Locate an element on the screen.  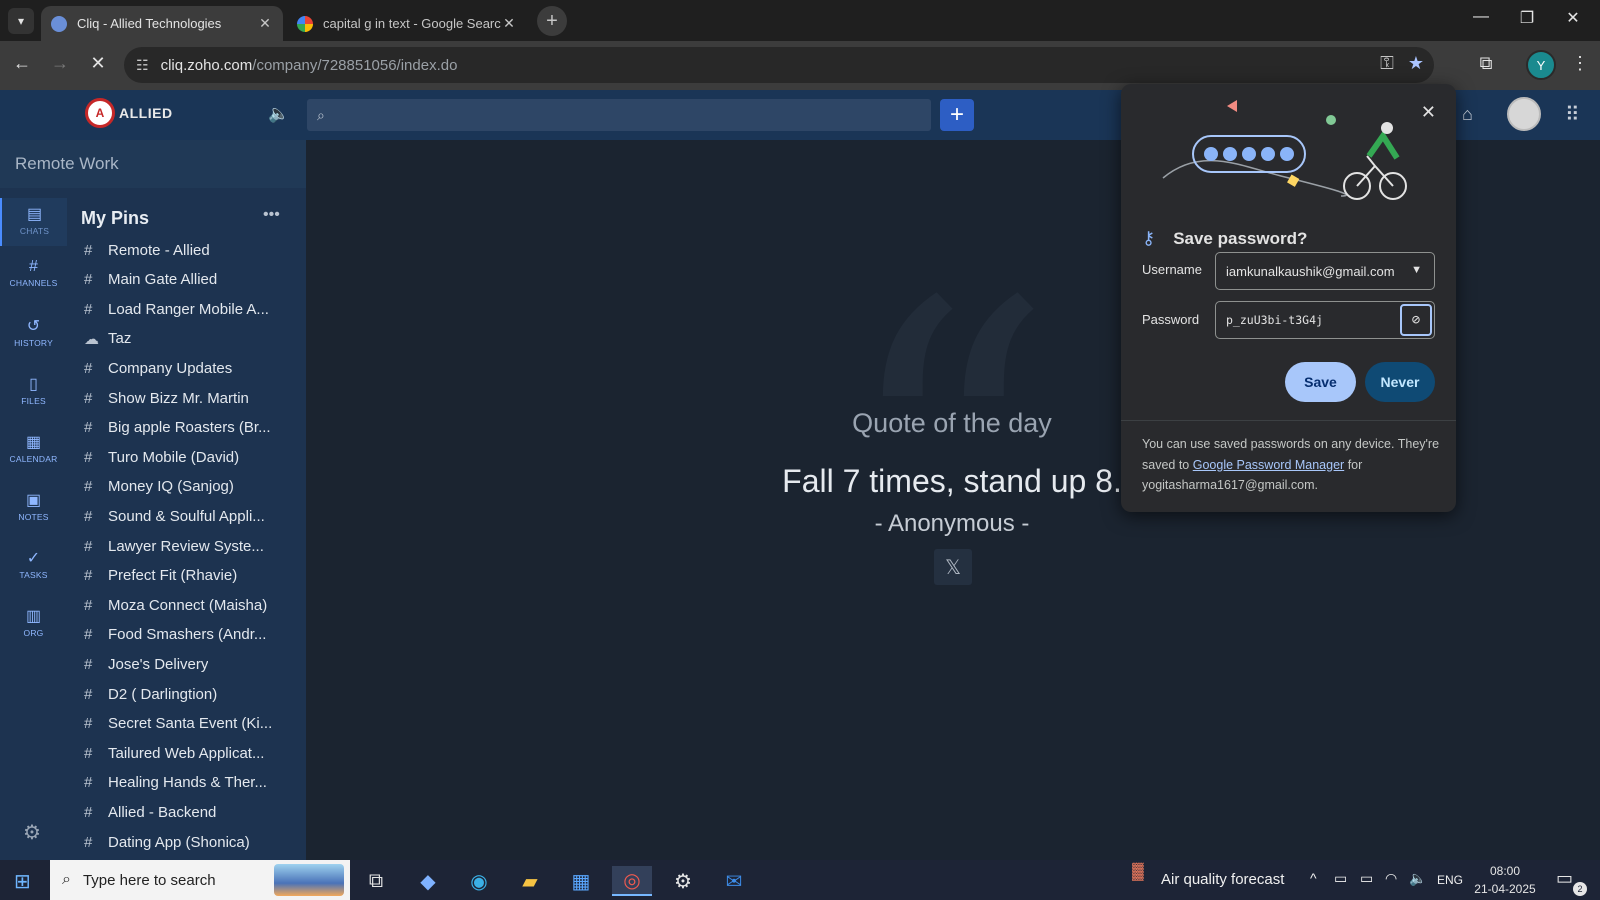
outlook-icon: ✉ is located at coordinates (734, 881).